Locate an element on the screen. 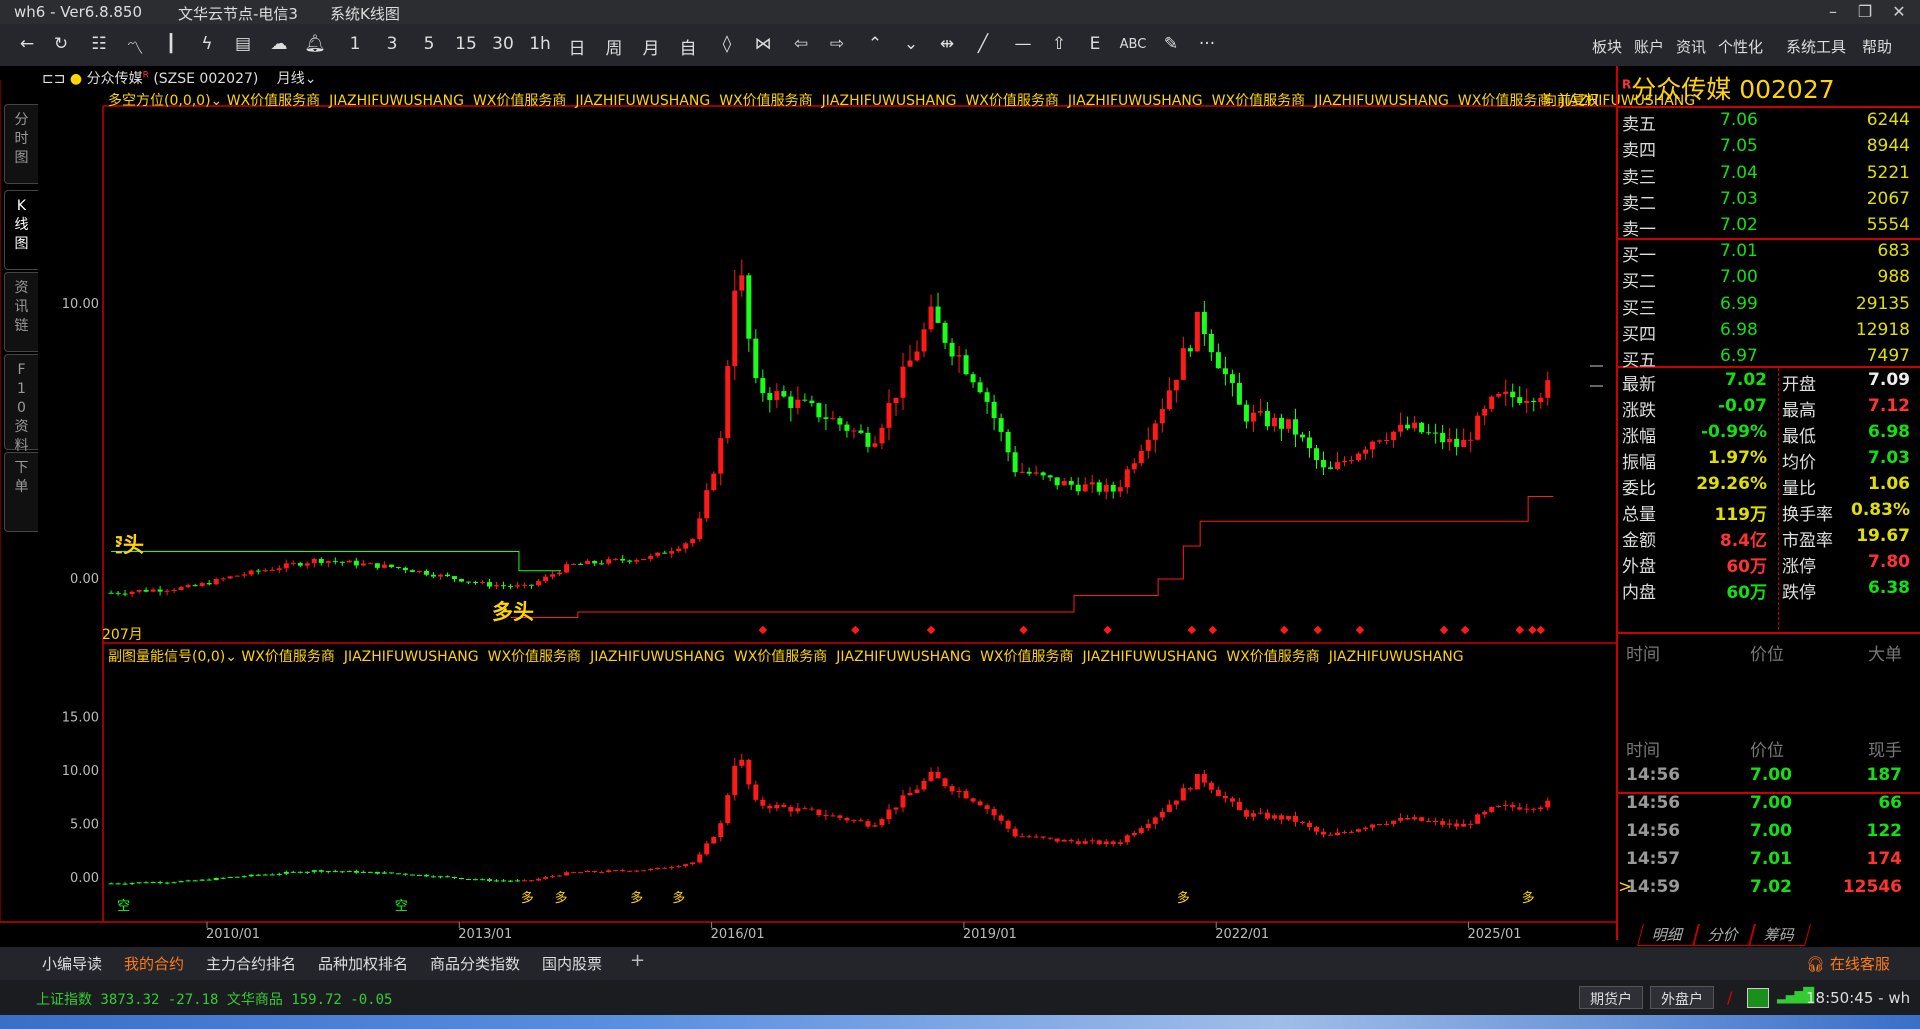 The image size is (1920, 1029). bid-row: 买三 6.99 29135 is located at coordinates (1768, 305).